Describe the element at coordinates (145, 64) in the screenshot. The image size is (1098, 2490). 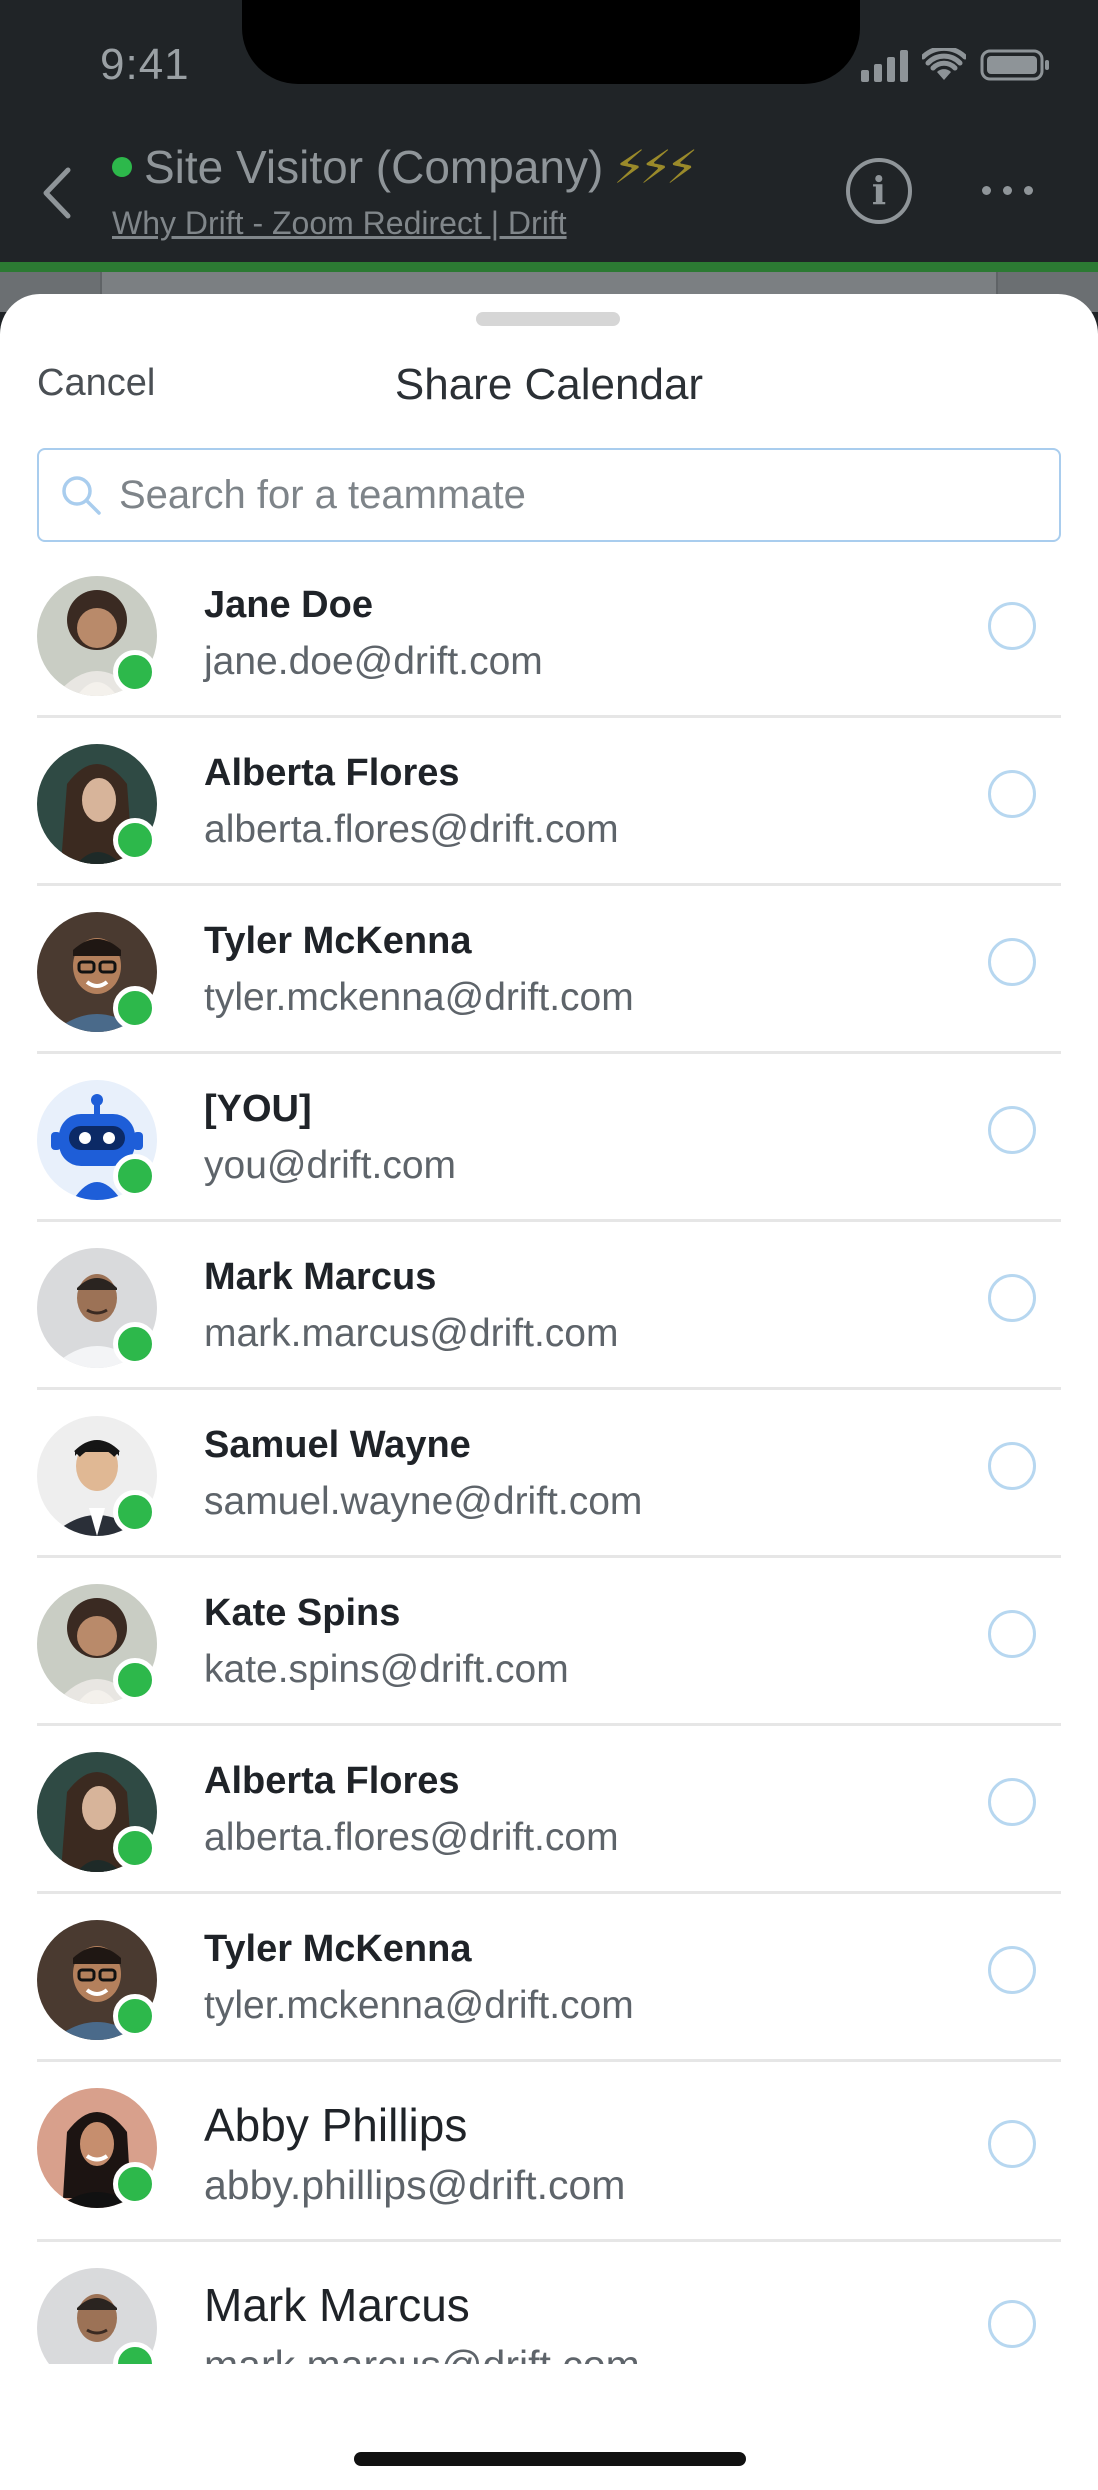
I see `status-time: 9:41` at that location.